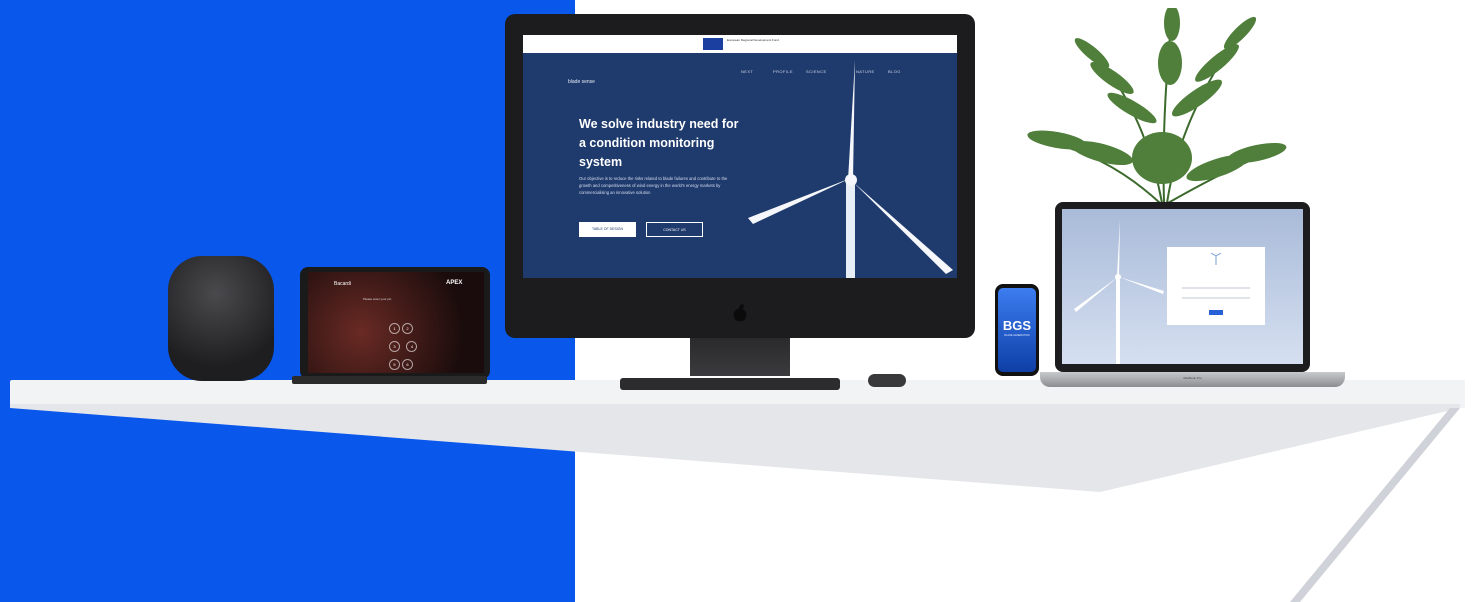 The image size is (1472, 602). I want to click on tablet-brand-left: Bacardi, so click(342, 284).